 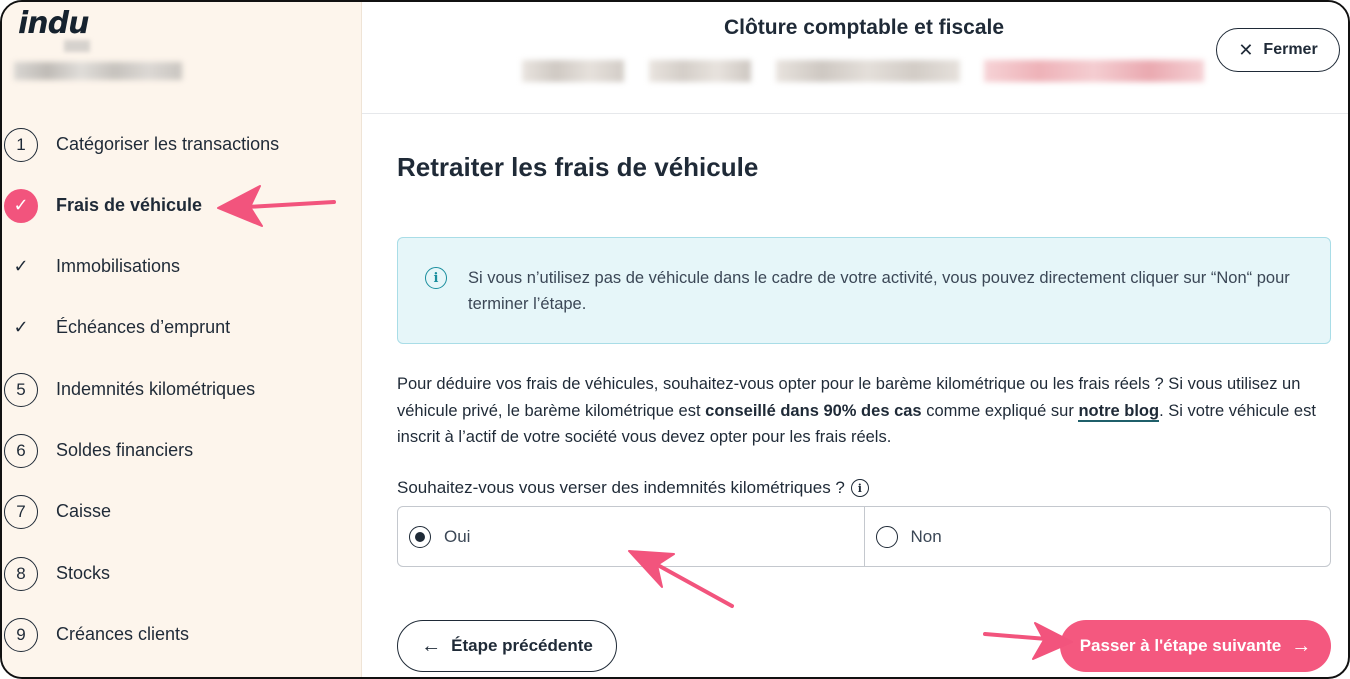 What do you see at coordinates (118, 266) in the screenshot?
I see `sidebar-step-label: Immobilisations` at bounding box center [118, 266].